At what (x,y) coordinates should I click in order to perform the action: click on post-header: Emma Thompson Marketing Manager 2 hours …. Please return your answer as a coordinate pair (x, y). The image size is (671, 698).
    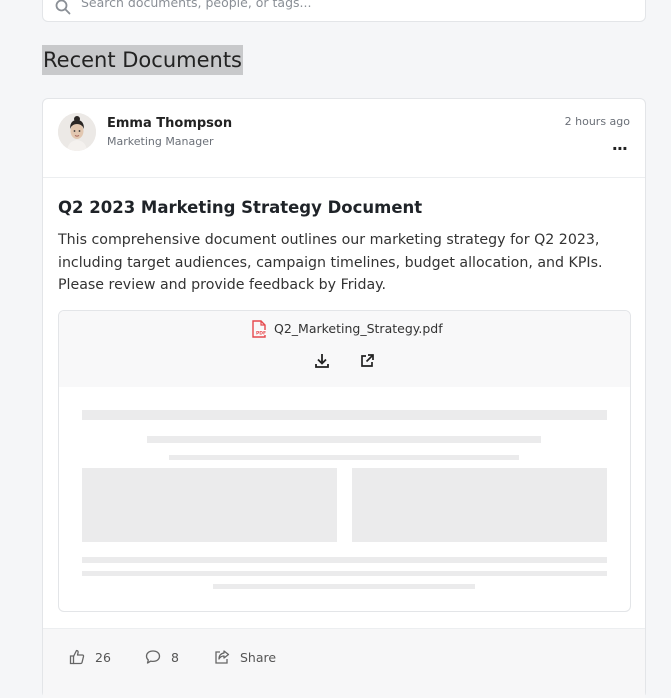
    Looking at the image, I should click on (344, 138).